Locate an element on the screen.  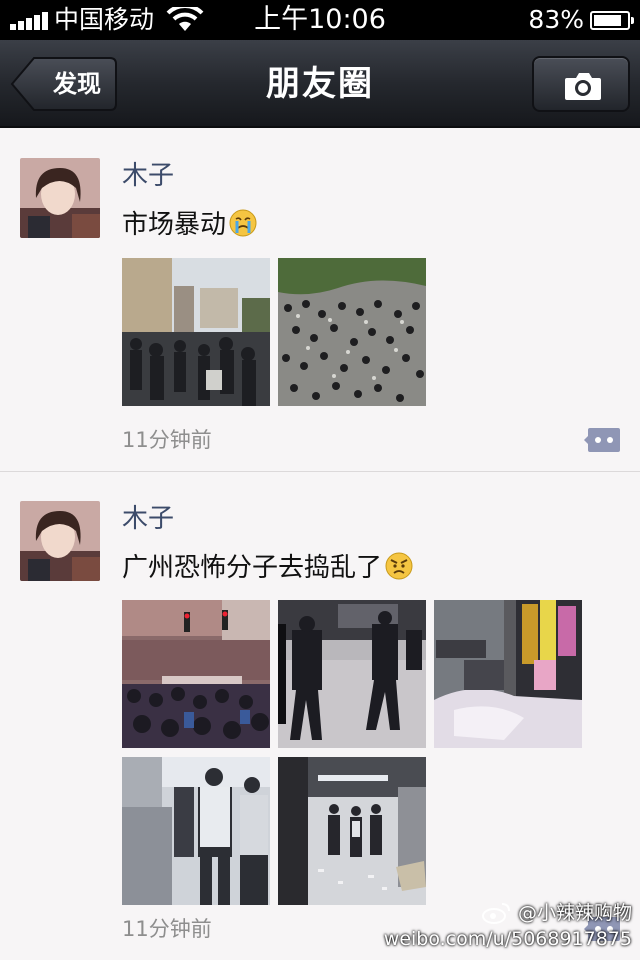
nav-bar: 发现 朋友圈 is located at coordinates (320, 84).